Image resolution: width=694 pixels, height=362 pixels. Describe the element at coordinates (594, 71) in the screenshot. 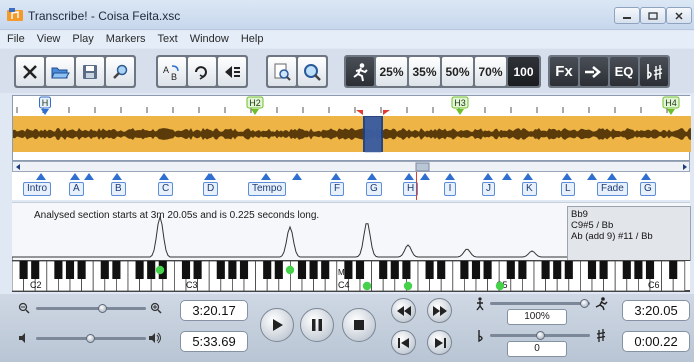

I see `forward-button` at that location.